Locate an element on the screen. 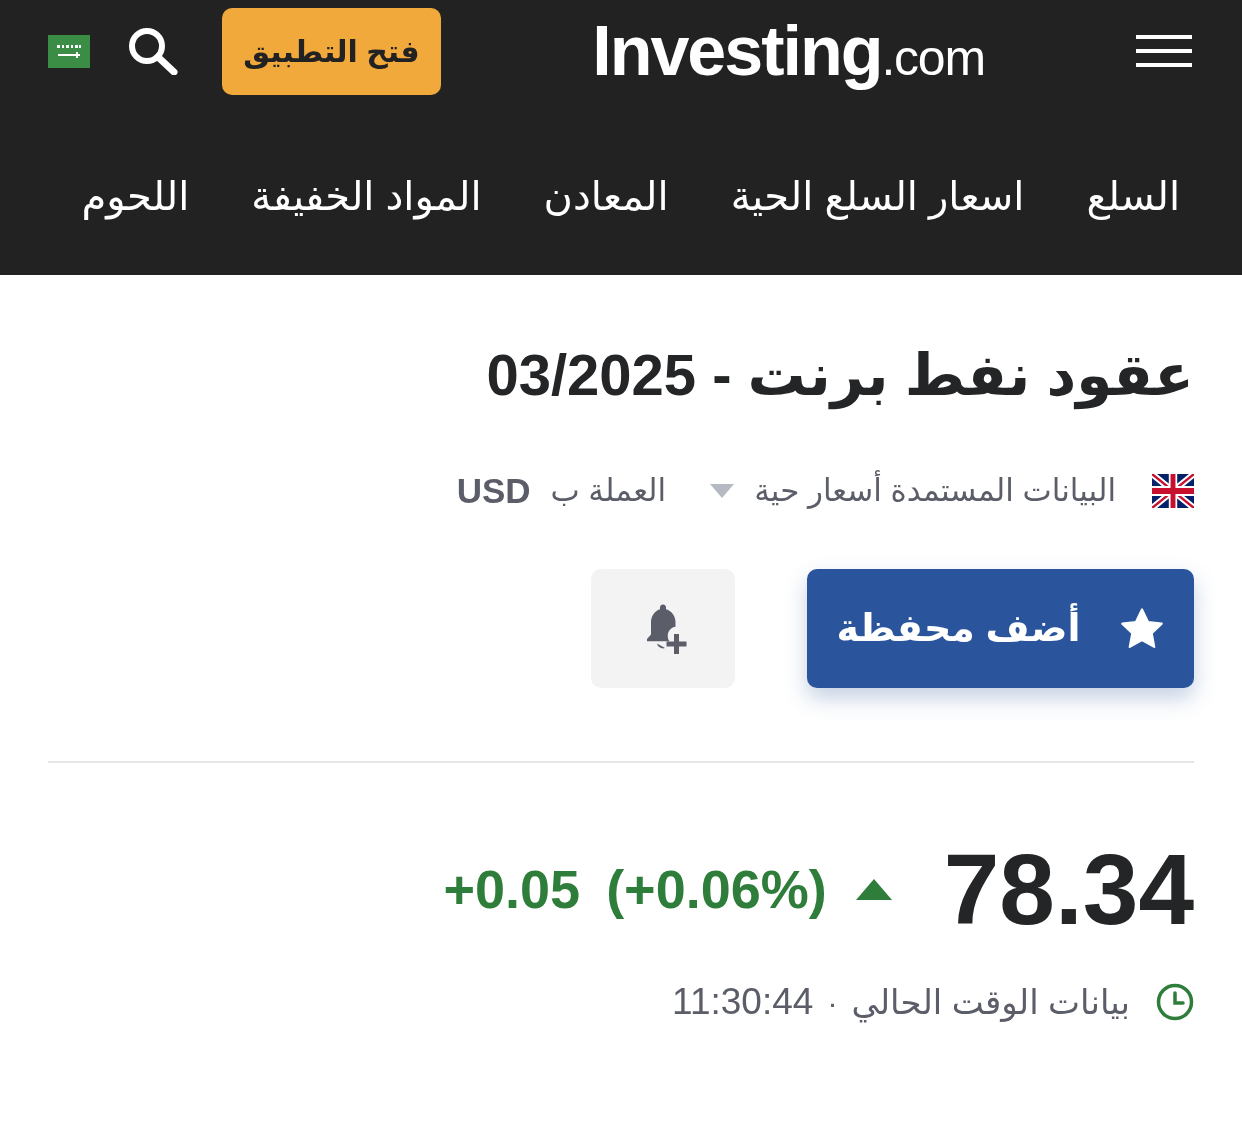 The width and height of the screenshot is (1242, 1121). data-source-label: البيانات المستمدة أسعار حية is located at coordinates (935, 491).